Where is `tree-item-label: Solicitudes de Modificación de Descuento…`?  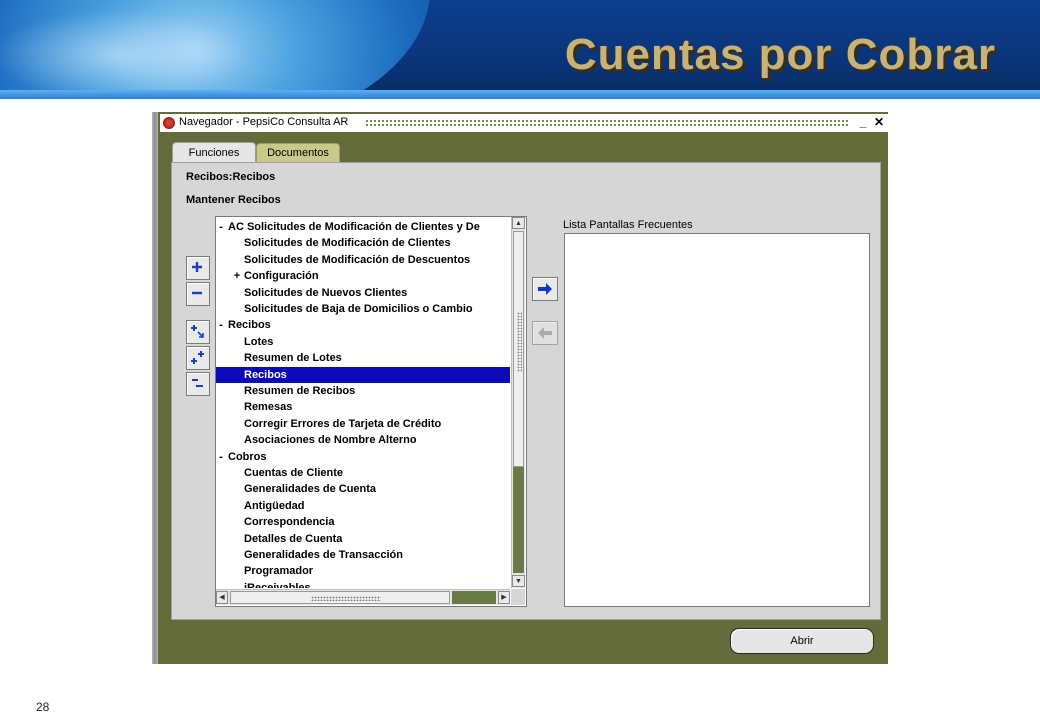
tree-item-label: Solicitudes de Modificación de Descuento… is located at coordinates (357, 259).